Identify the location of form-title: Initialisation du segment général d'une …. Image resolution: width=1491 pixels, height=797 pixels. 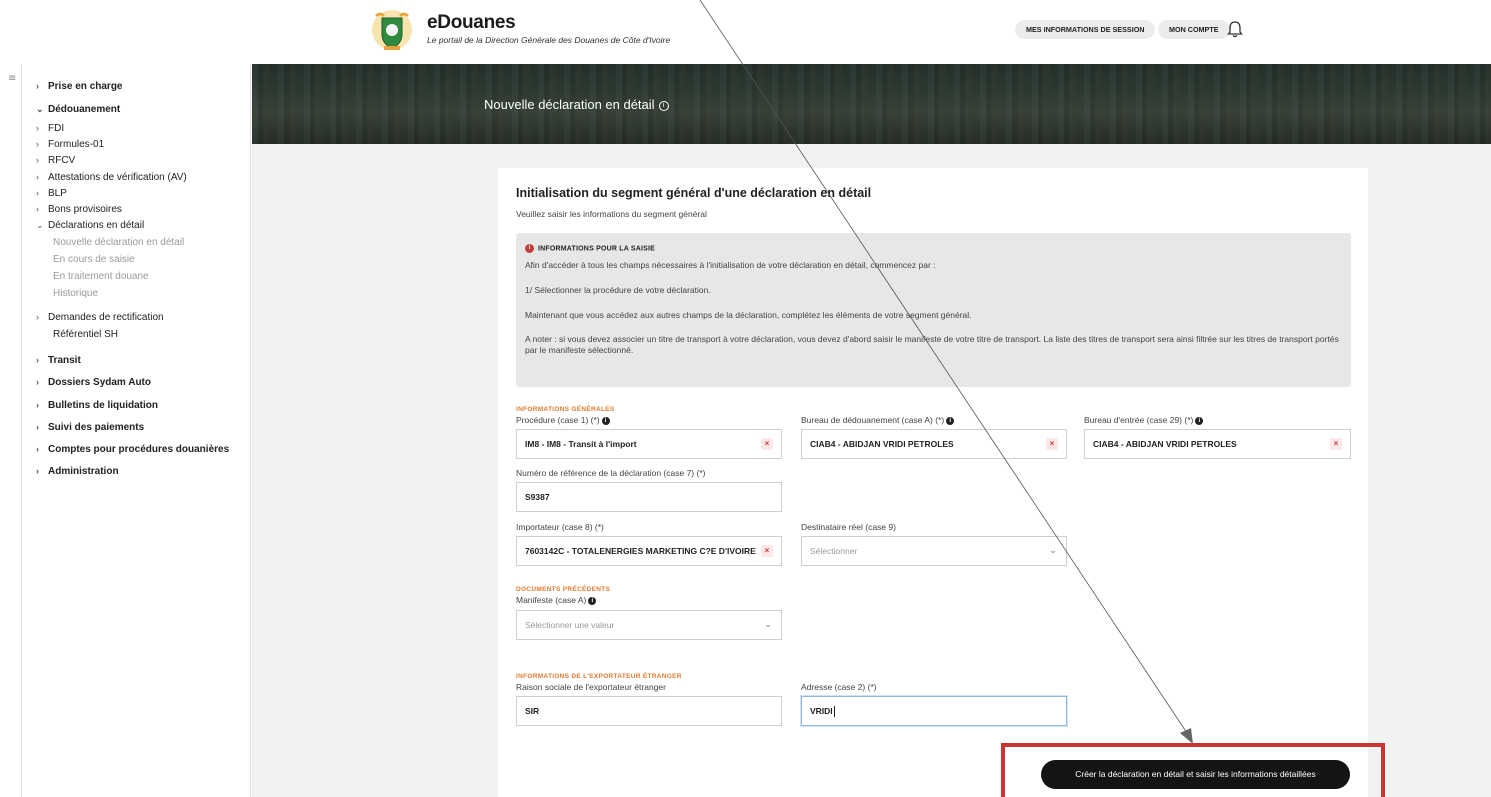
(694, 193).